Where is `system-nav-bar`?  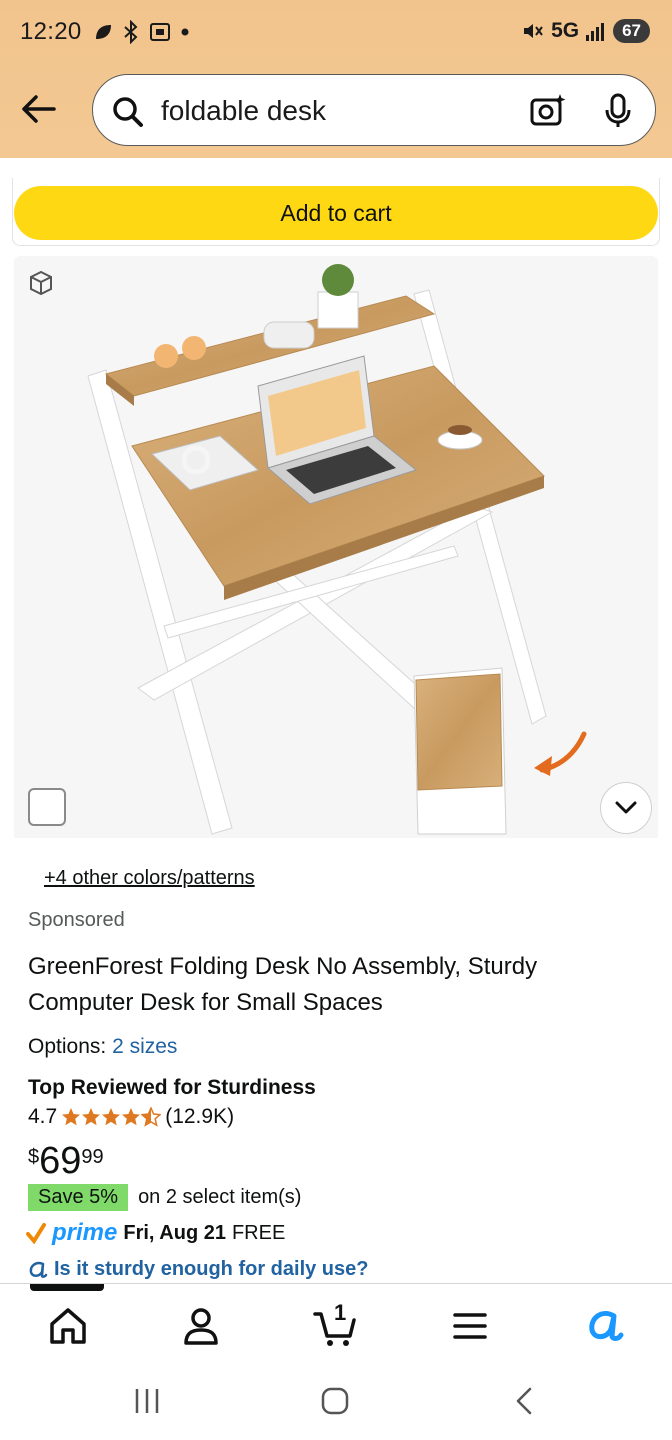
system-nav-bar is located at coordinates (336, 1405).